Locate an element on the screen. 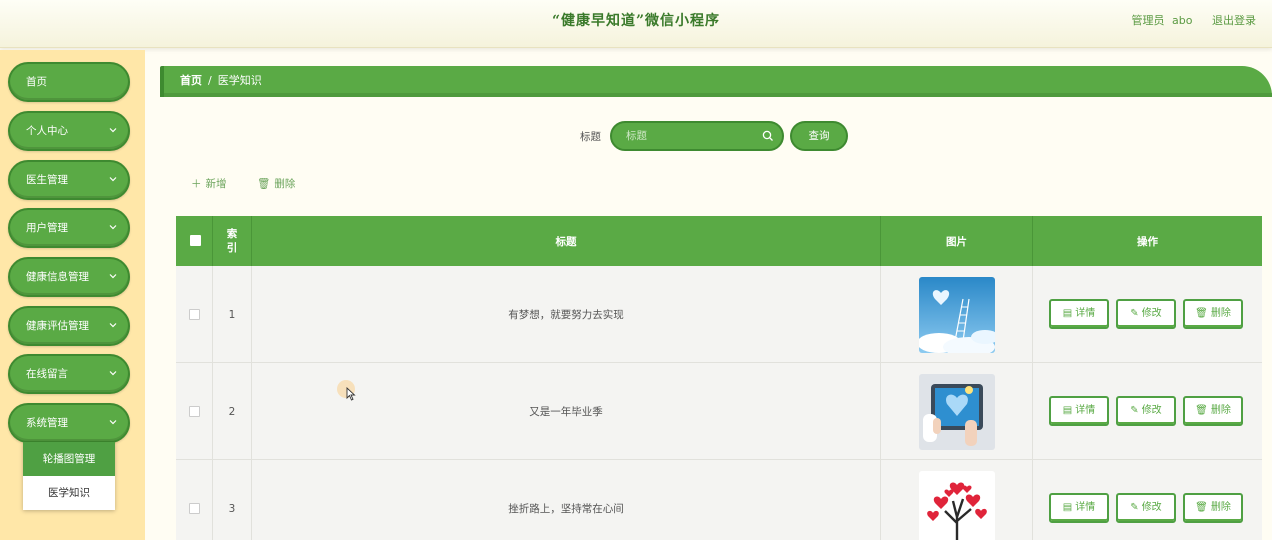 The width and height of the screenshot is (1272, 540). system-submenu: 轮播图管理 医学知识 is located at coordinates (69, 476).